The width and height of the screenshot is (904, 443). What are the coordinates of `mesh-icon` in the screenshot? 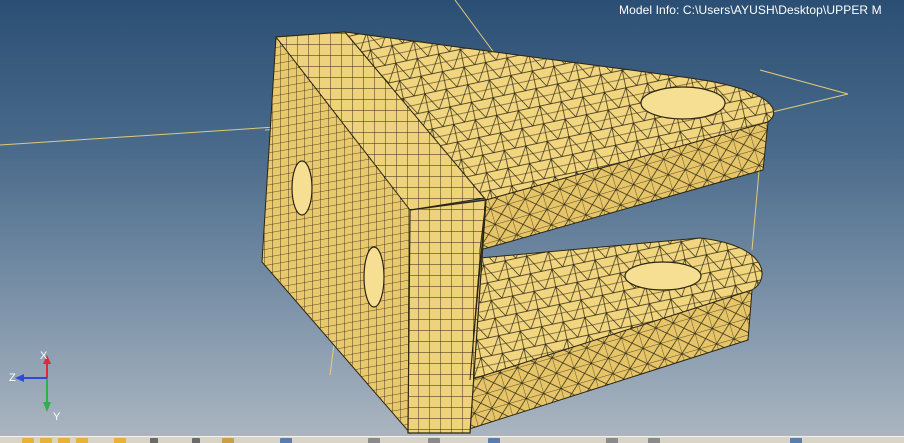 It's located at (796, 440).